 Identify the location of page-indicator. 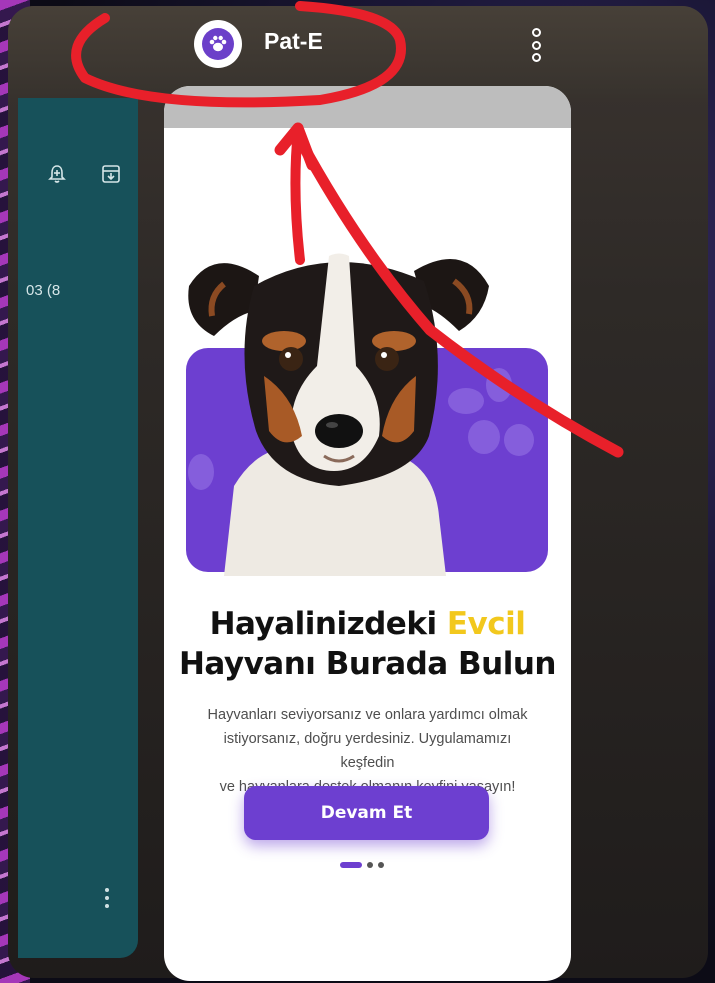
(362, 865).